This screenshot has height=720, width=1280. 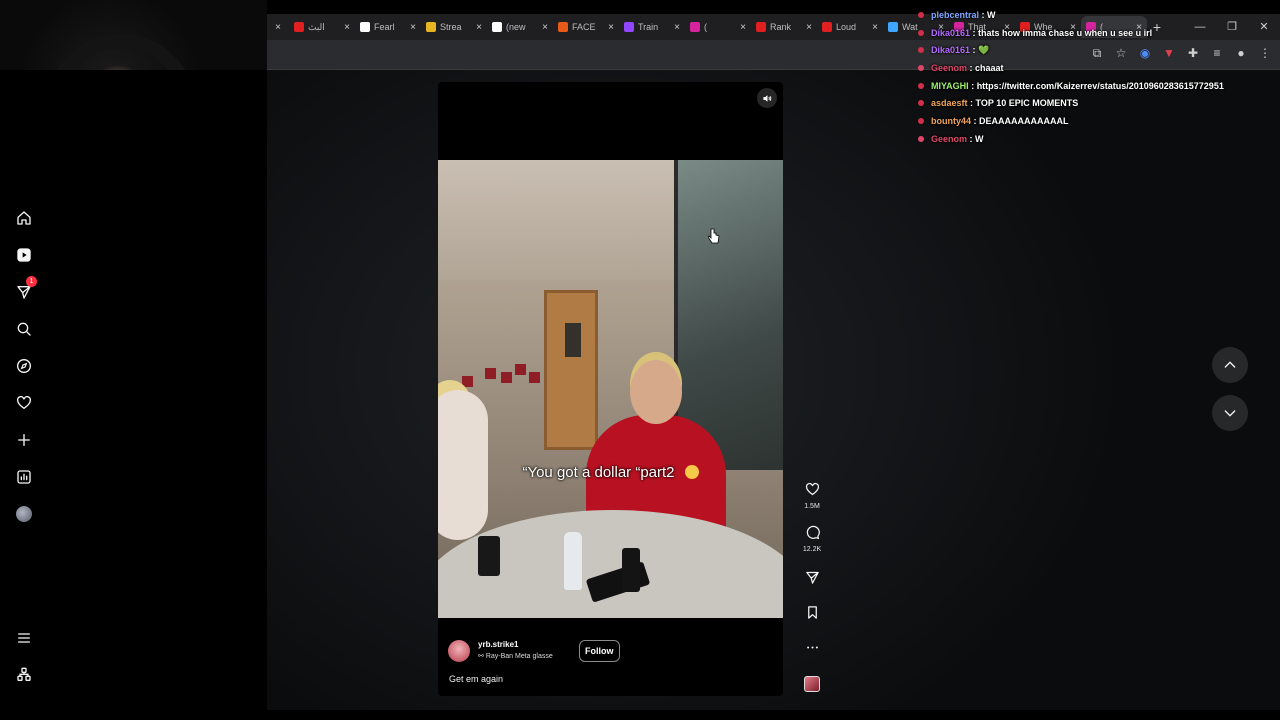 What do you see at coordinates (1098, 15) in the screenshot?
I see `chat-message: plebcentral : W` at bounding box center [1098, 15].